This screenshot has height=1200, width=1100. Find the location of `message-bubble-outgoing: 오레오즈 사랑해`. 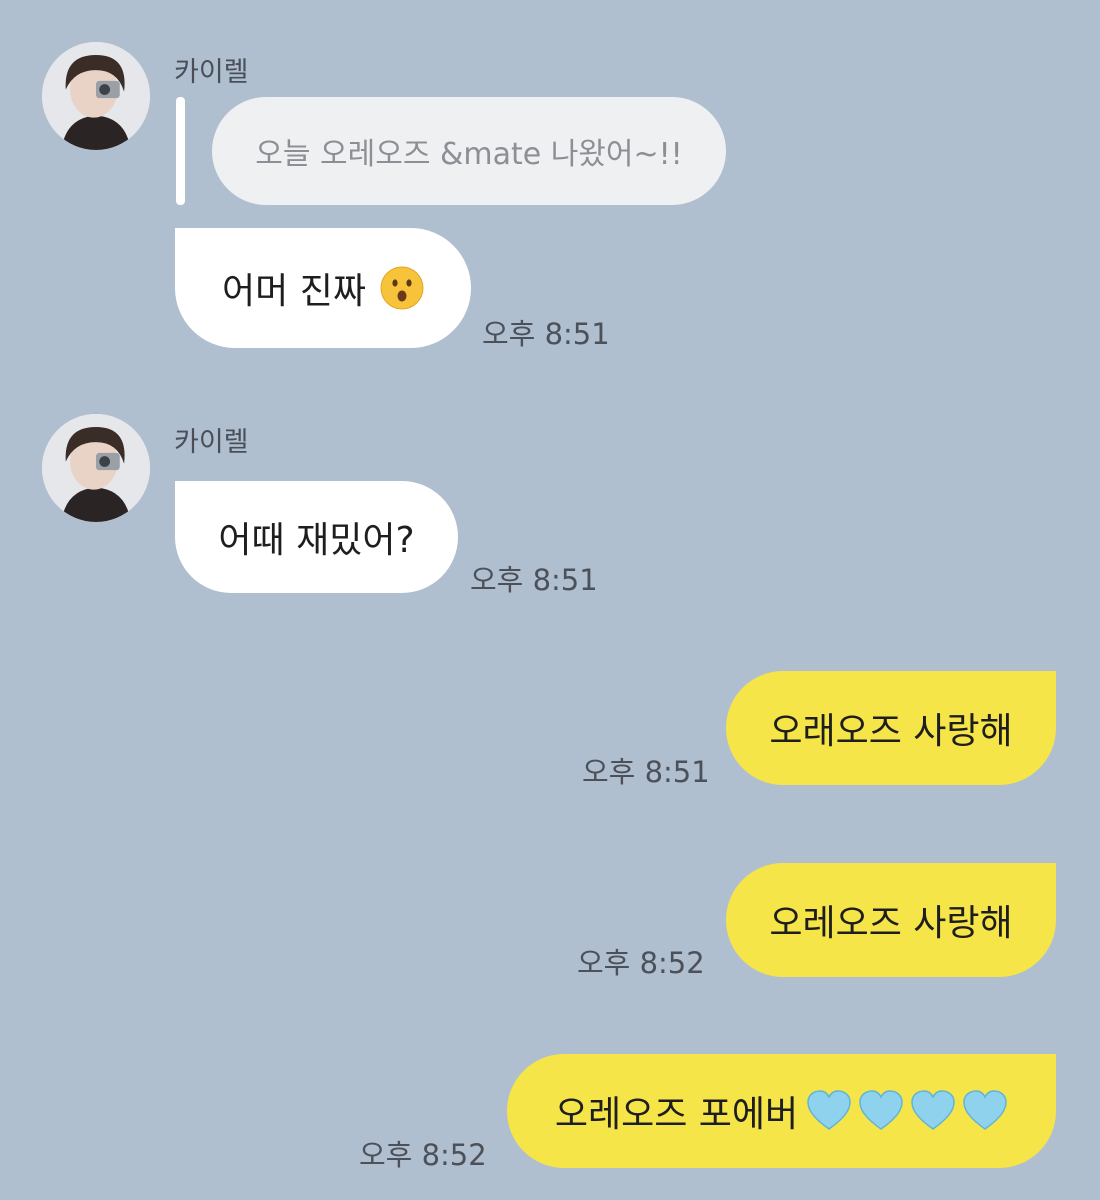

message-bubble-outgoing: 오레오즈 사랑해 is located at coordinates (891, 920).